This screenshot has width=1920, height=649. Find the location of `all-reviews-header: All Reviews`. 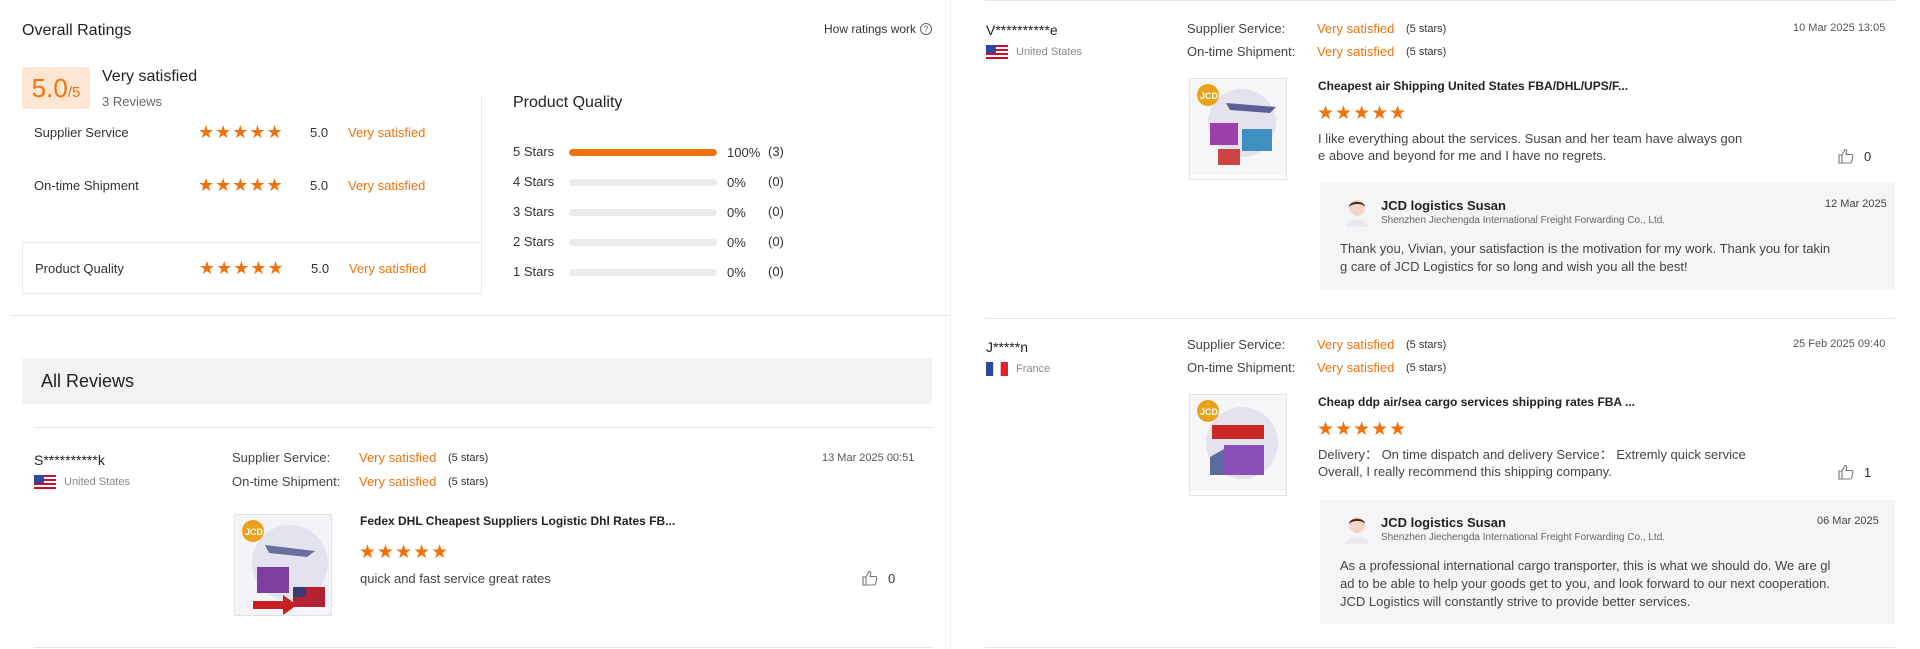

all-reviews-header: All Reviews is located at coordinates (477, 381).